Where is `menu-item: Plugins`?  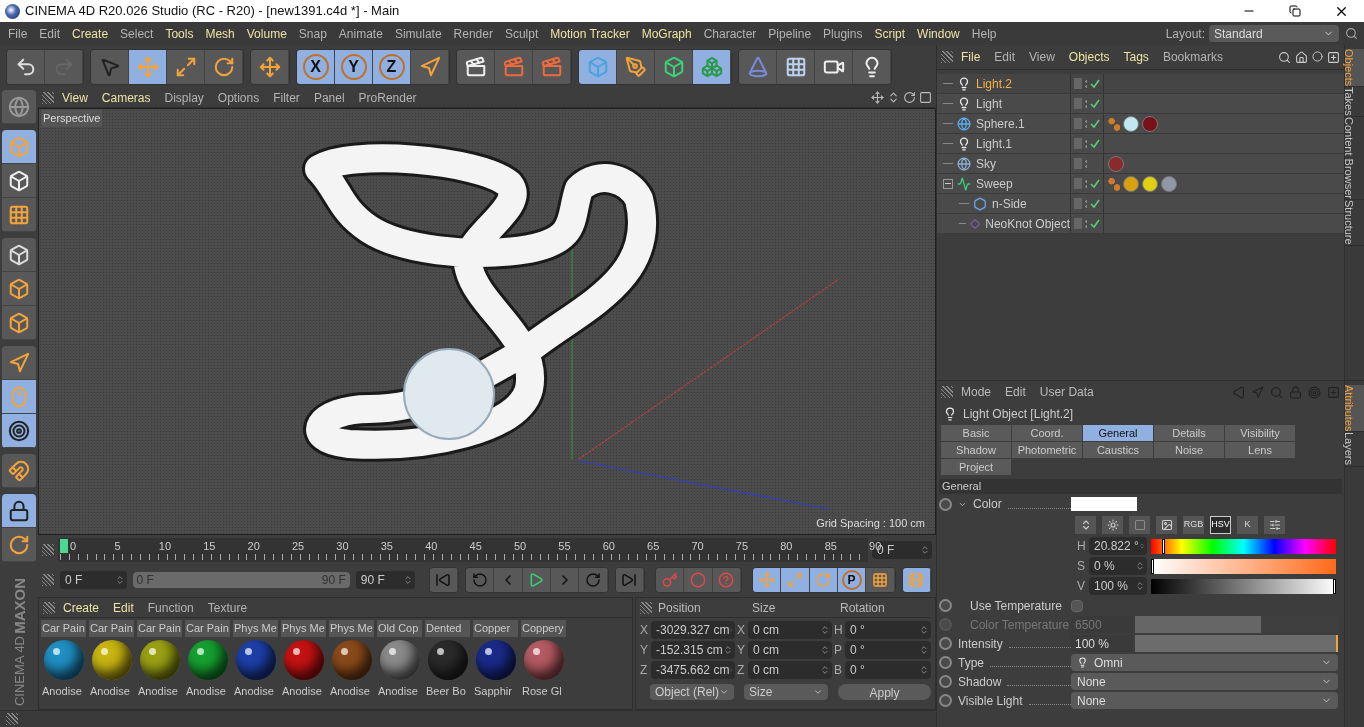 menu-item: Plugins is located at coordinates (843, 33).